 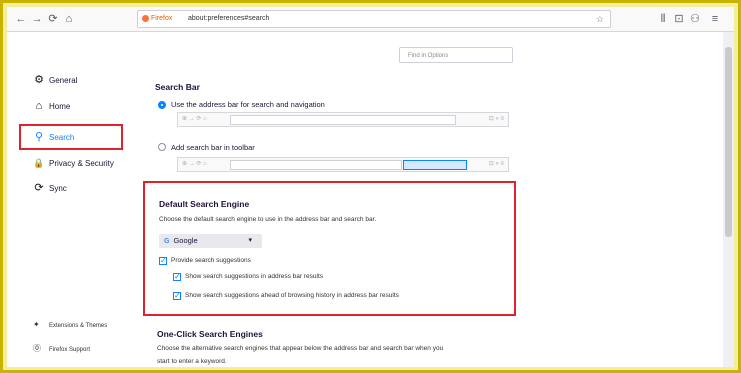 What do you see at coordinates (69, 19) in the screenshot?
I see `home-button: ⌂` at bounding box center [69, 19].